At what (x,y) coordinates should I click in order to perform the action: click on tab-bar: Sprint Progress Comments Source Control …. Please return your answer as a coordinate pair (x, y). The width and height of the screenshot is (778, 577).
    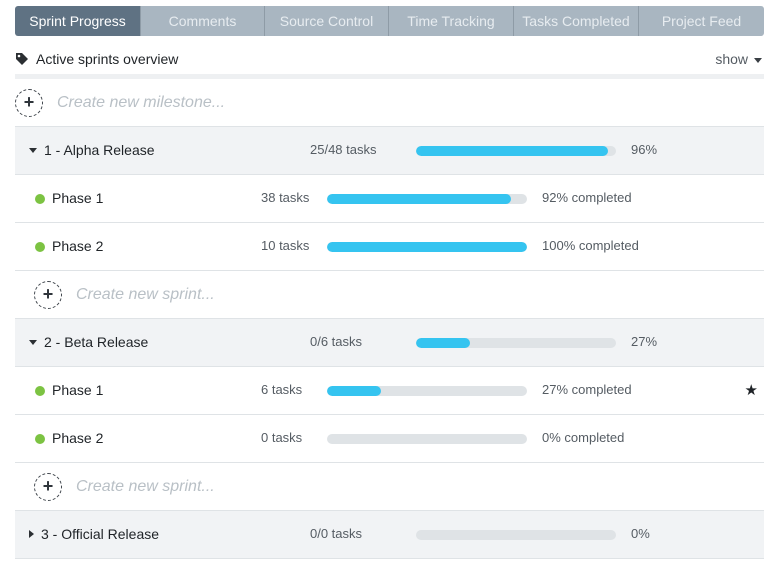
    Looking at the image, I should click on (389, 21).